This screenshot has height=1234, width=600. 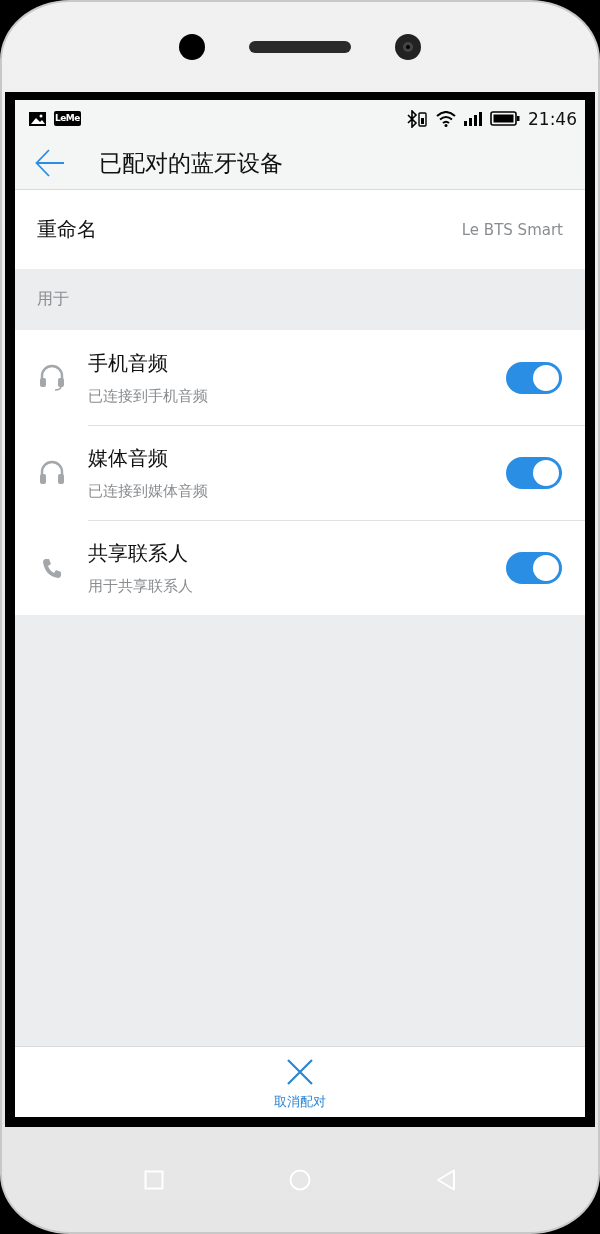 What do you see at coordinates (141, 586) in the screenshot?
I see `profile-status: 用于共享联系人` at bounding box center [141, 586].